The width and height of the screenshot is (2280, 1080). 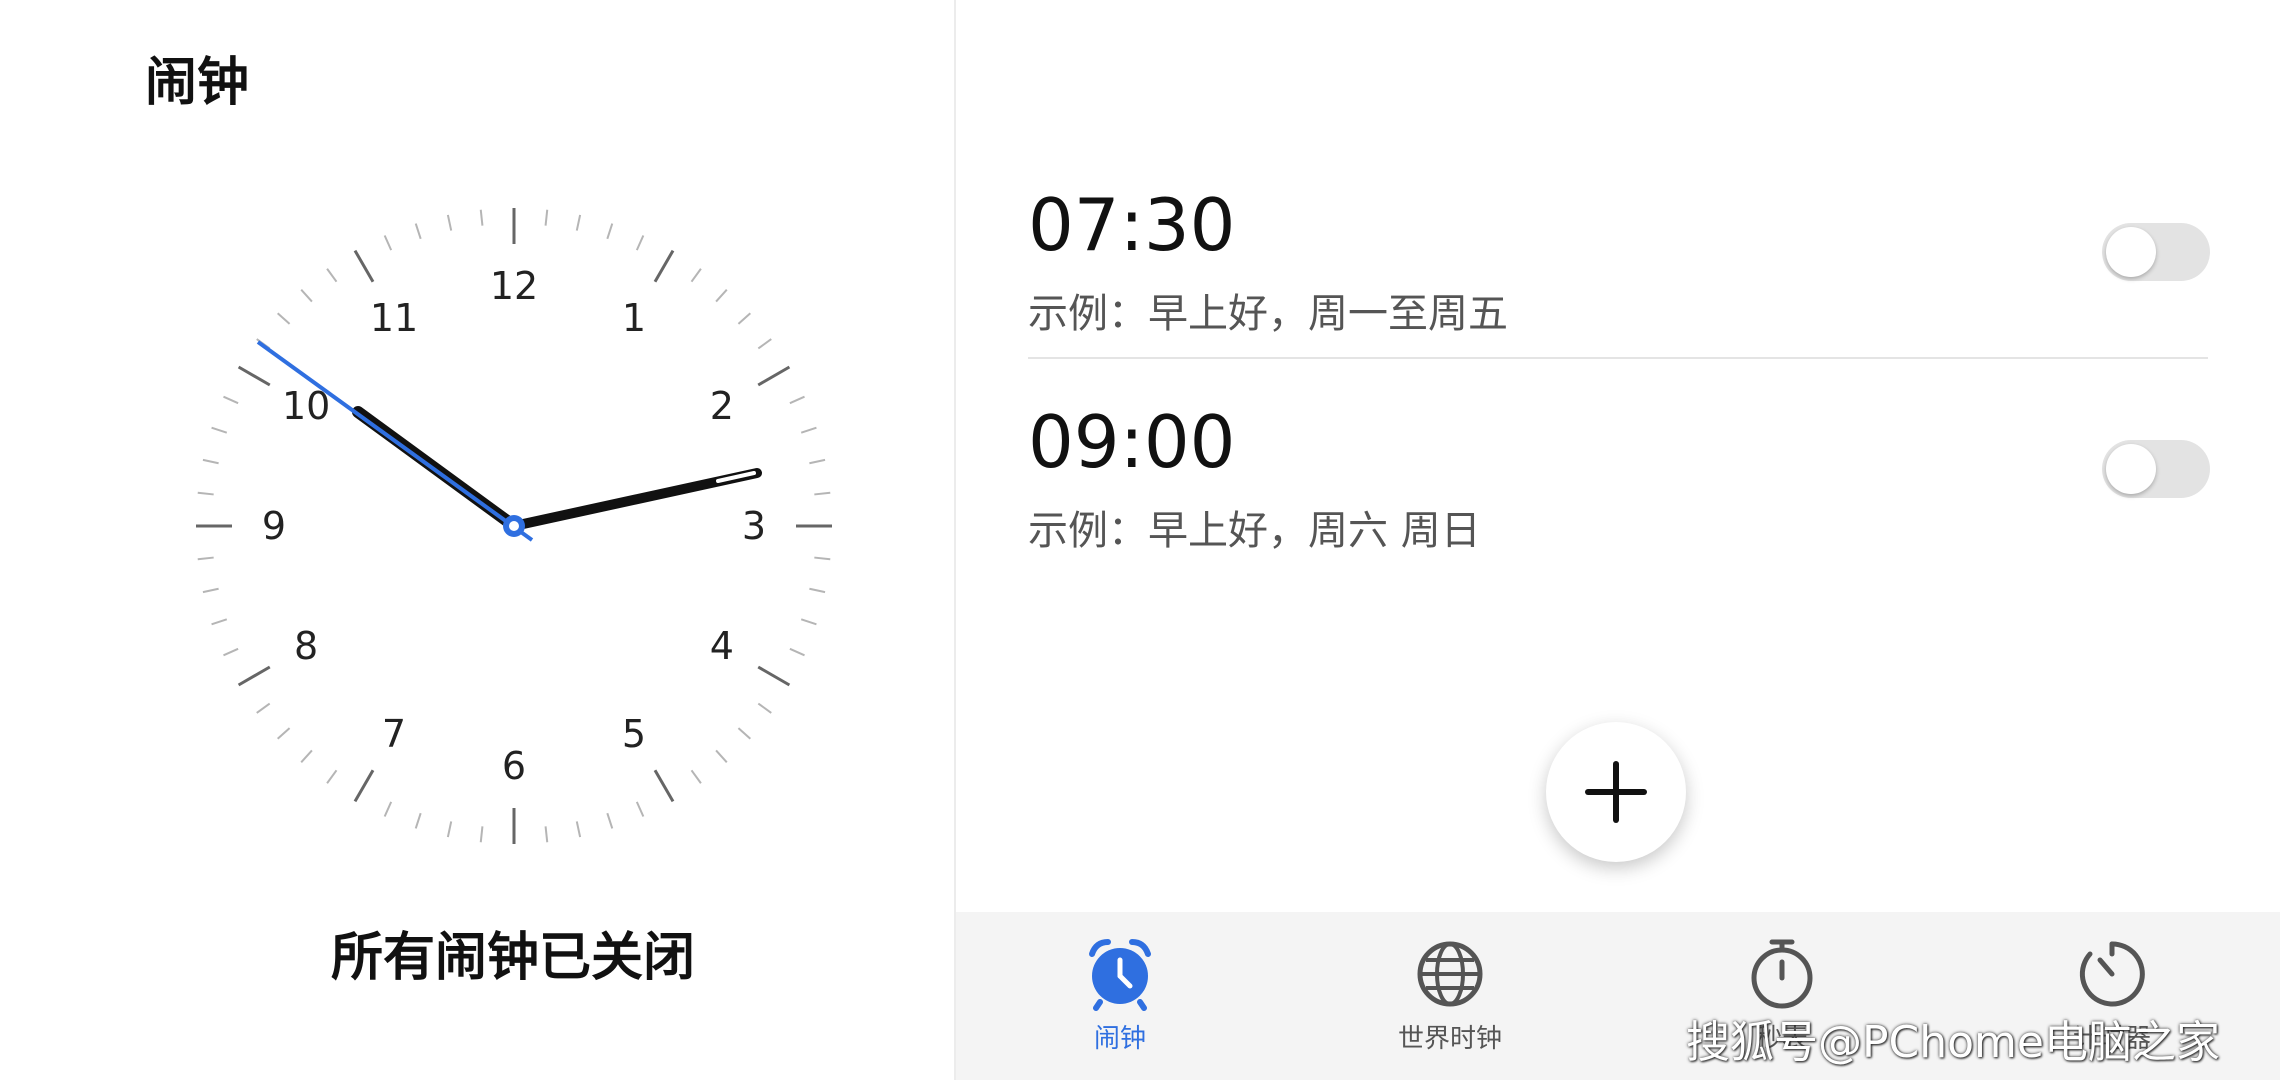 I want to click on globe-icon, so click(x=1450, y=974).